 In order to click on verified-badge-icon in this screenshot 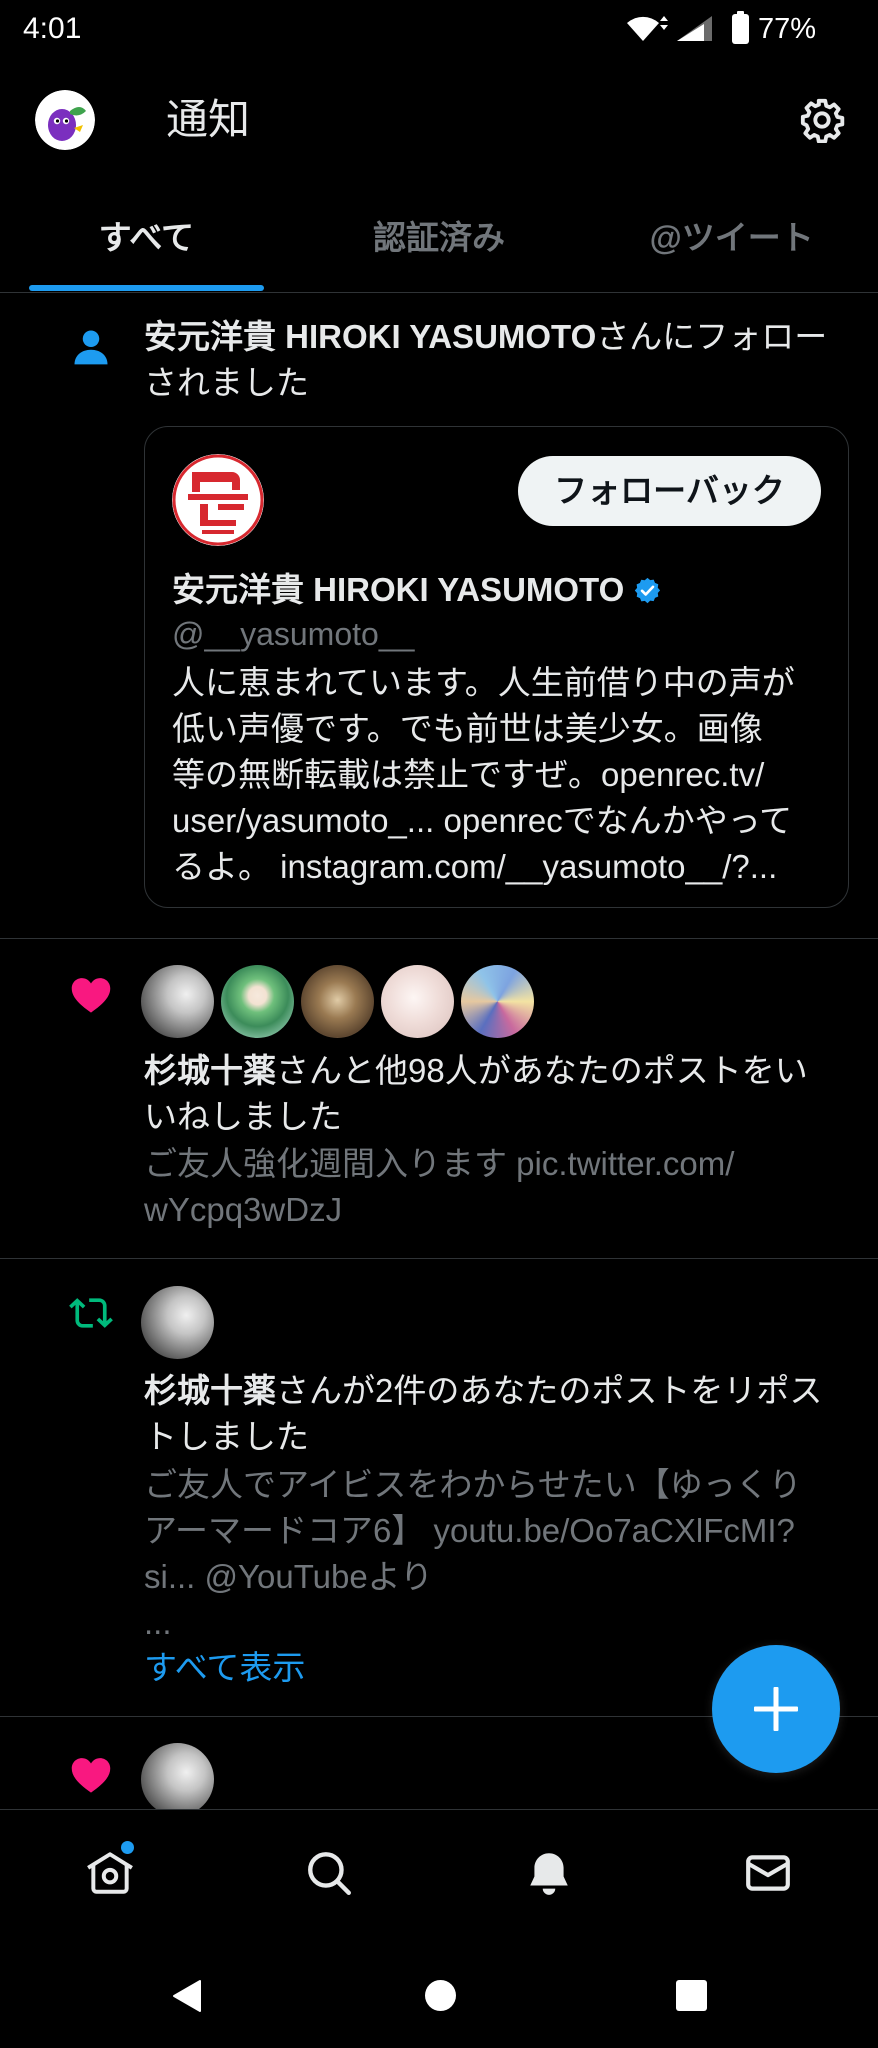, I will do `click(647, 590)`.